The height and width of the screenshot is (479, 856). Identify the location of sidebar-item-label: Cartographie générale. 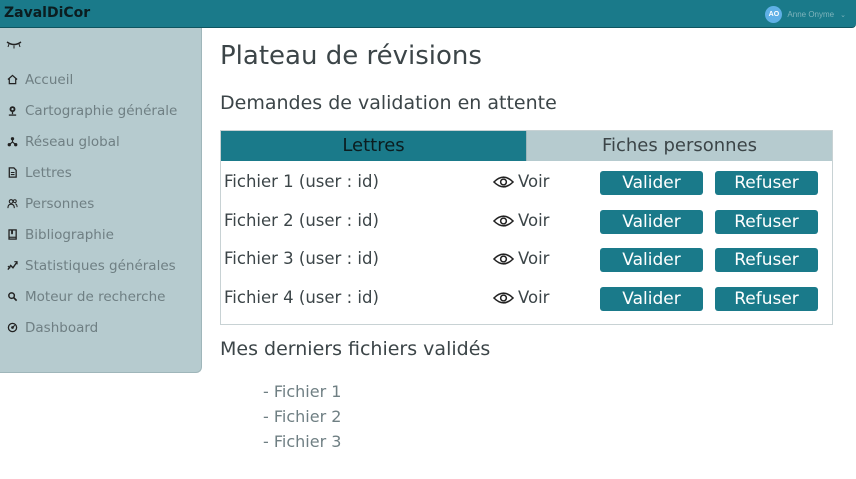
(101, 110).